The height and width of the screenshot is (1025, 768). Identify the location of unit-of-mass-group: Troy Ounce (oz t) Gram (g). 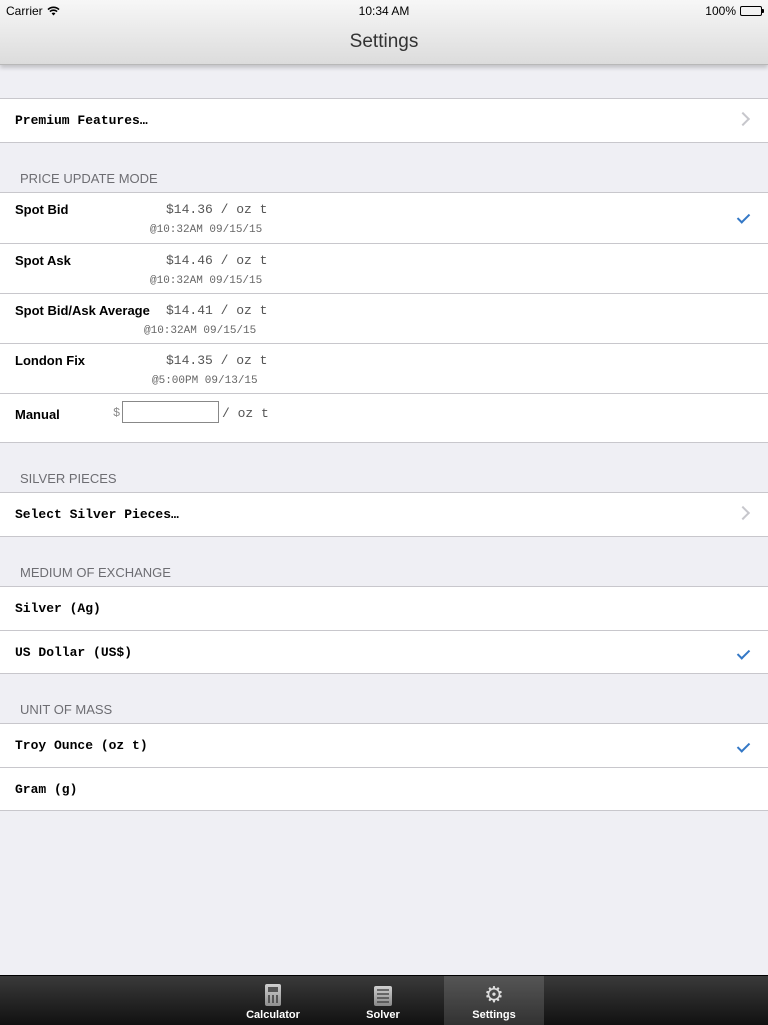
(384, 767).